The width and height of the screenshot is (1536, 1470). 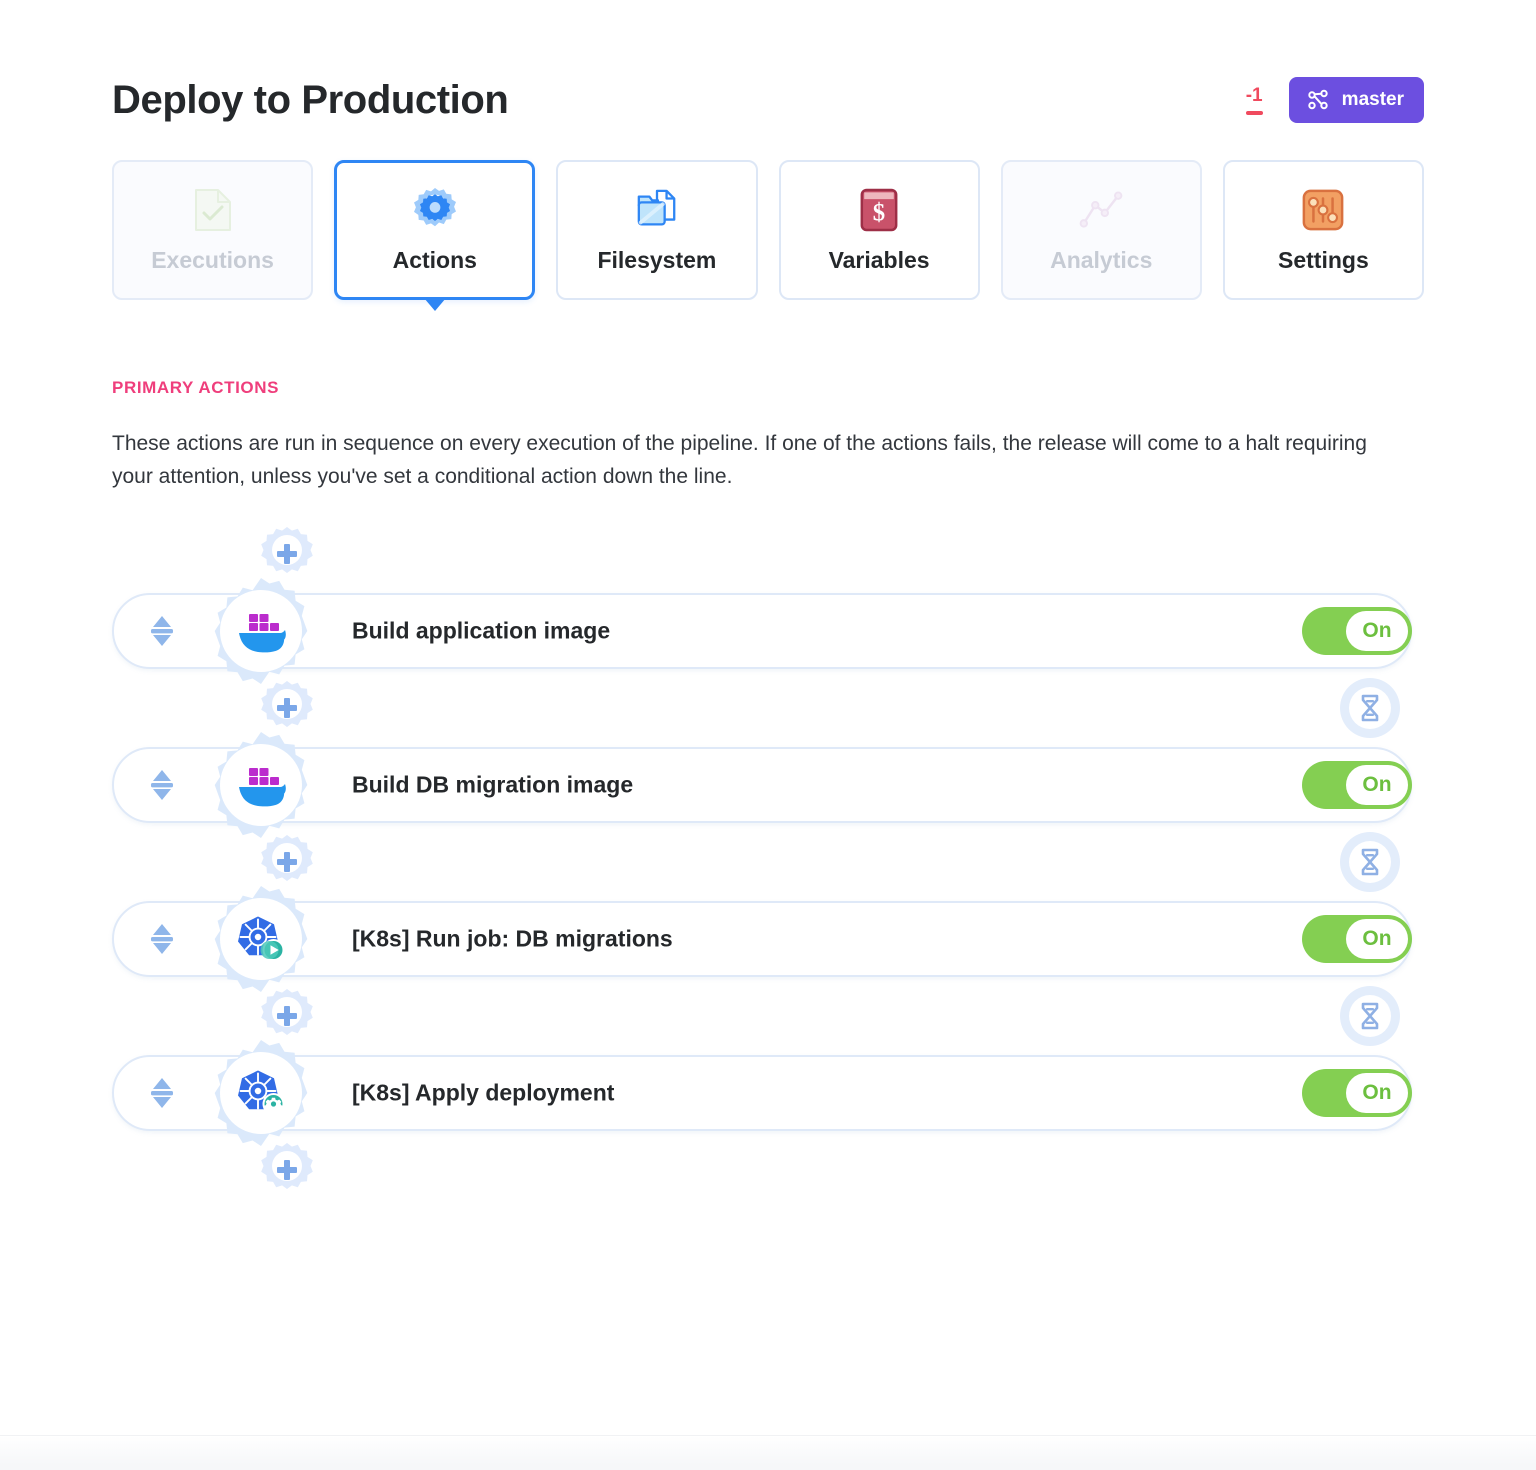 I want to click on sliders-icon, so click(x=1323, y=210).